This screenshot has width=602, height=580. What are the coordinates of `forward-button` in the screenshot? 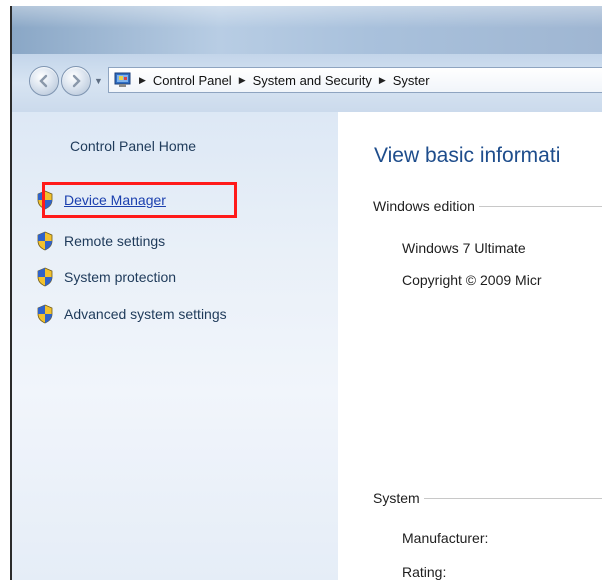 It's located at (76, 81).